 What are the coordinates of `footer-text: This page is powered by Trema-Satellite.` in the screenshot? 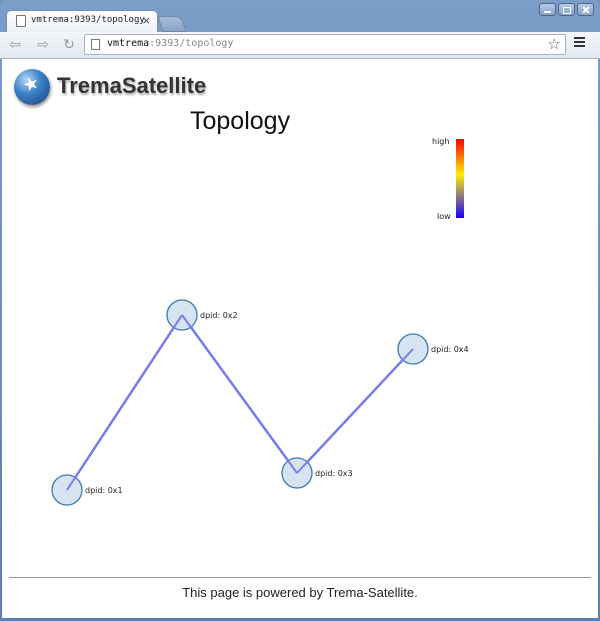 It's located at (300, 592).